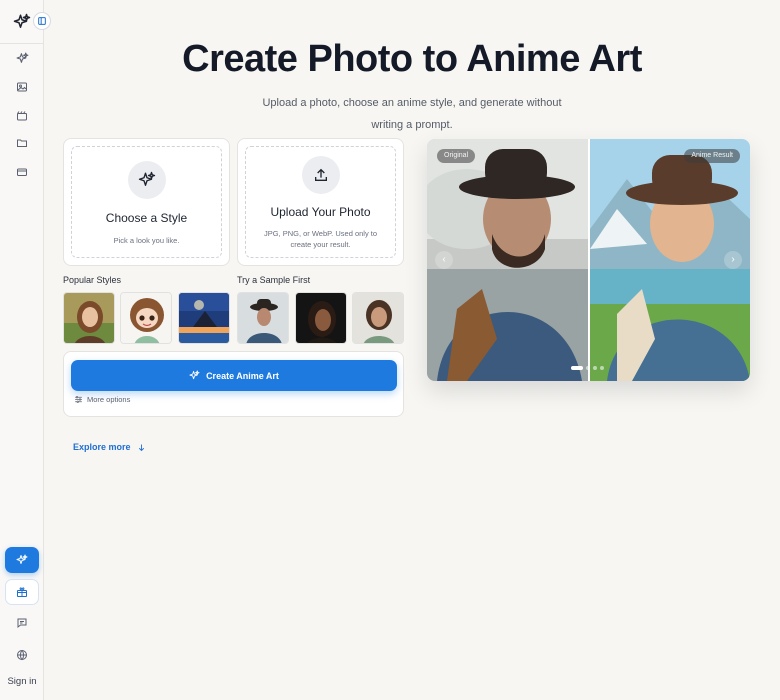 The image size is (780, 700). Describe the element at coordinates (320, 175) in the screenshot. I see `upload-icon` at that location.